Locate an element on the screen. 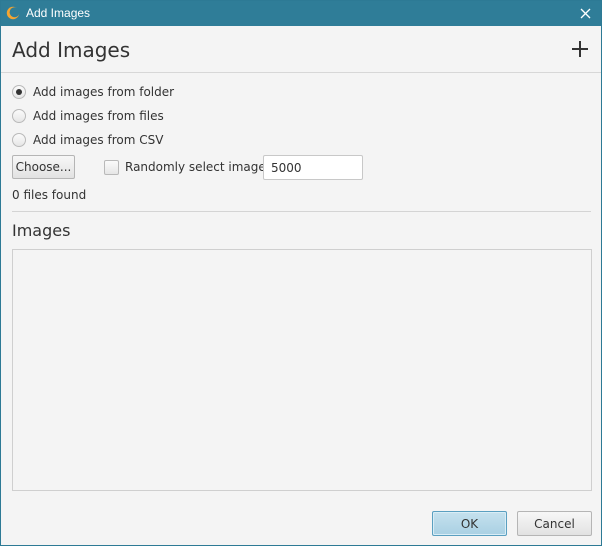 Image resolution: width=602 pixels, height=546 pixels. app-logo-icon is located at coordinates (13, 13).